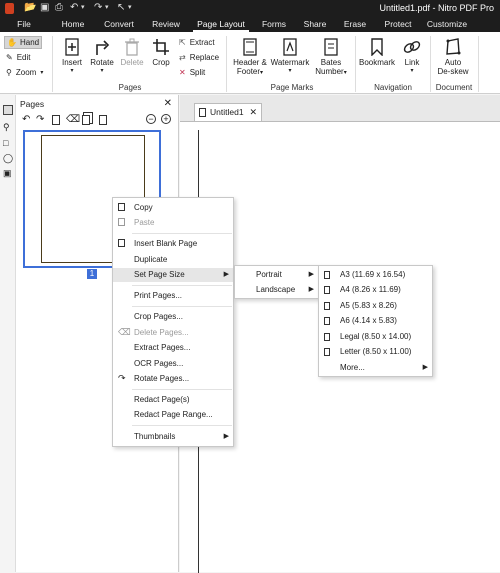 The width and height of the screenshot is (500, 573). I want to click on rotate-left-icon: ↶, so click(26, 119).